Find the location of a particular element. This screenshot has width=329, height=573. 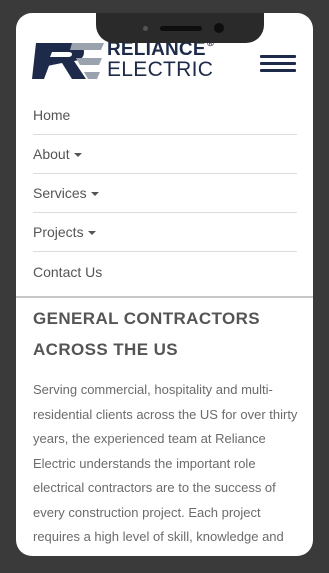

page-headline: GENERAL CONTRACTORS ACROSS THE US is located at coordinates (147, 334).